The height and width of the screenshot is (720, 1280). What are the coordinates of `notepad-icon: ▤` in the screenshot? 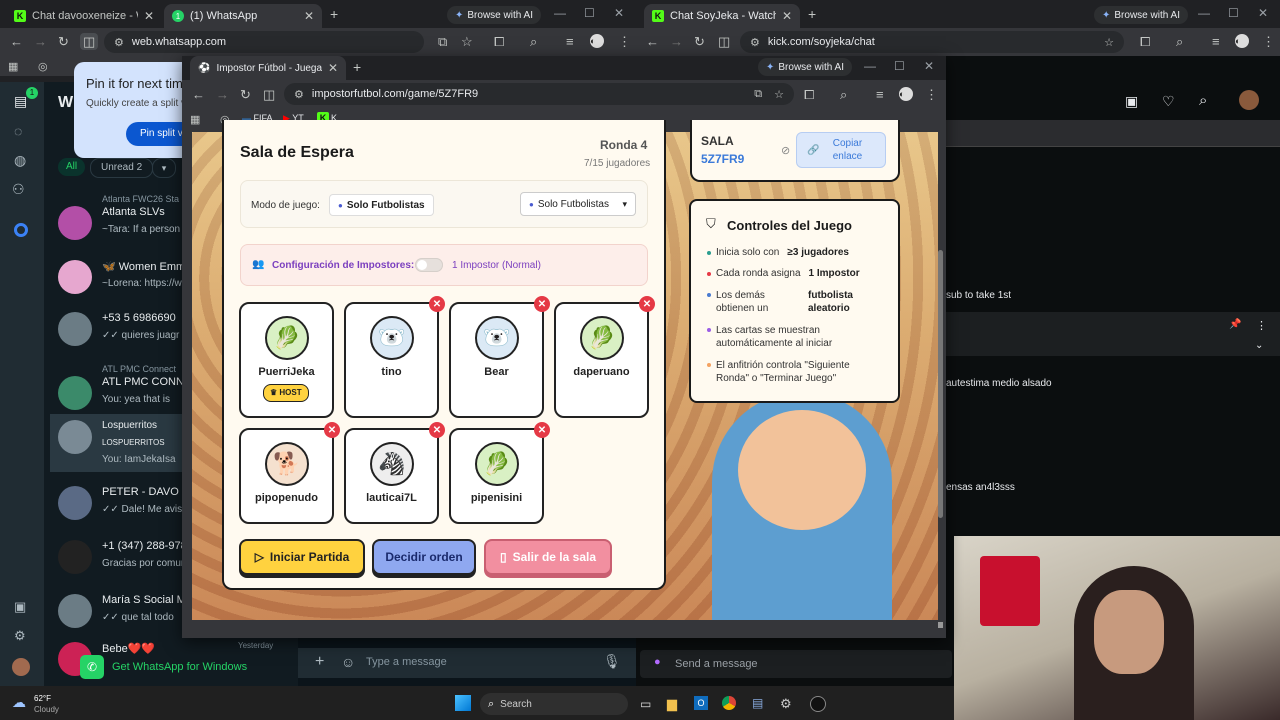 It's located at (757, 703).